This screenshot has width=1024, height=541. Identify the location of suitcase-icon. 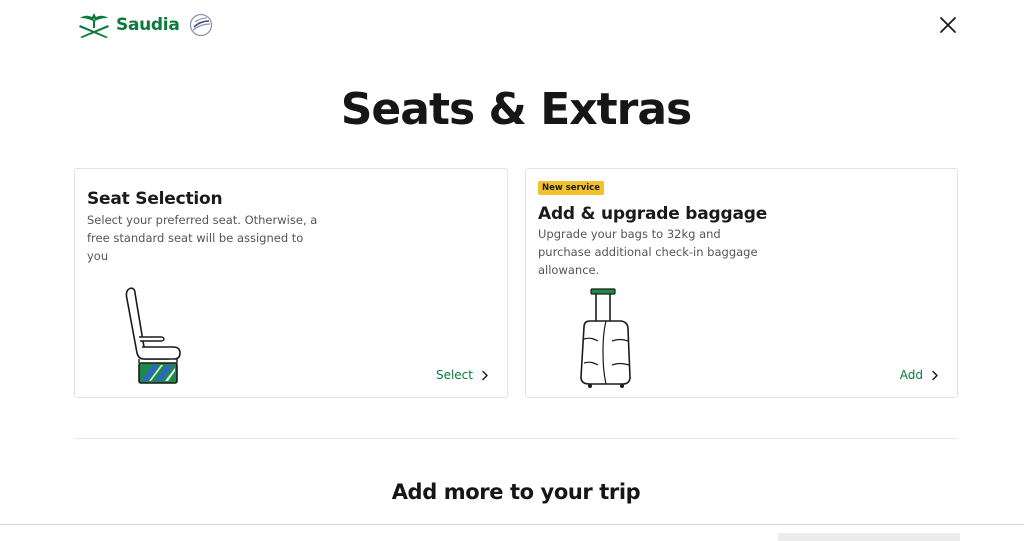
(605, 338).